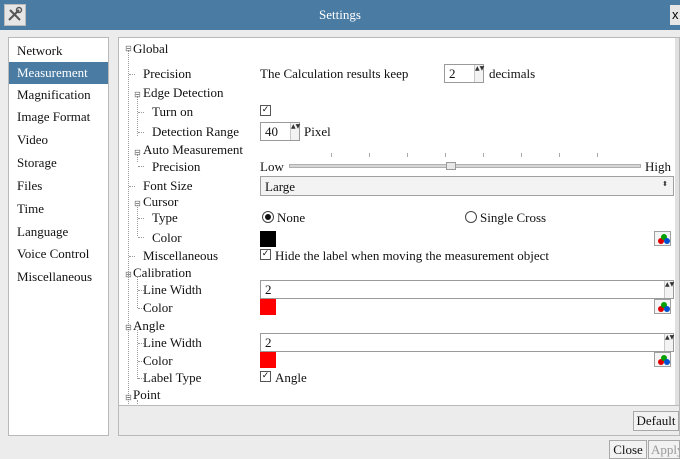 The height and width of the screenshot is (459, 680). Describe the element at coordinates (272, 166) in the screenshot. I see `slider-low-label: Low` at that location.